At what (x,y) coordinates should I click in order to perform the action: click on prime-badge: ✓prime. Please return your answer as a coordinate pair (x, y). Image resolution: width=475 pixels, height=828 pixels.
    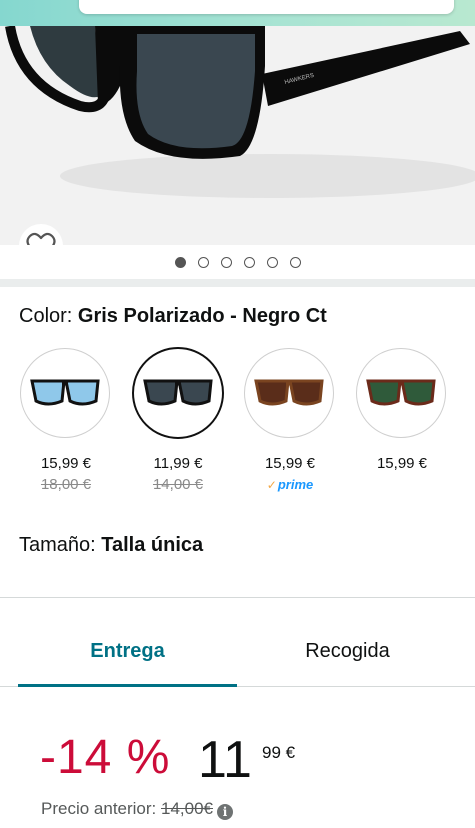
    Looking at the image, I should click on (290, 484).